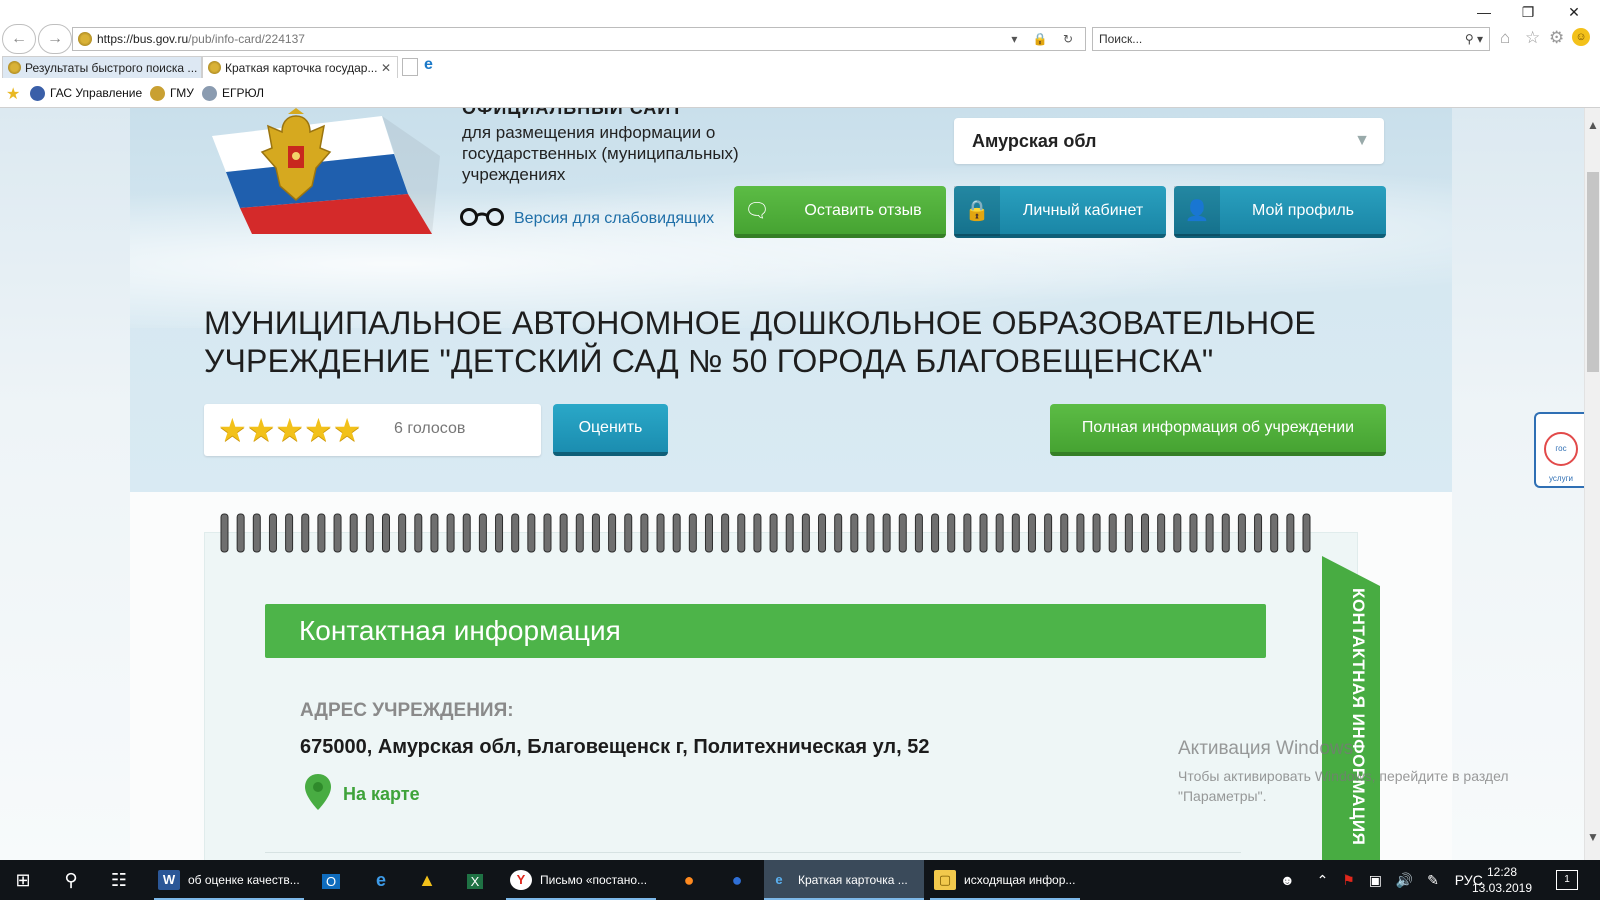 Image resolution: width=1600 pixels, height=900 pixels. What do you see at coordinates (1280, 212) in the screenshot?
I see `my-profile-button: 👤 Мой профиль` at bounding box center [1280, 212].